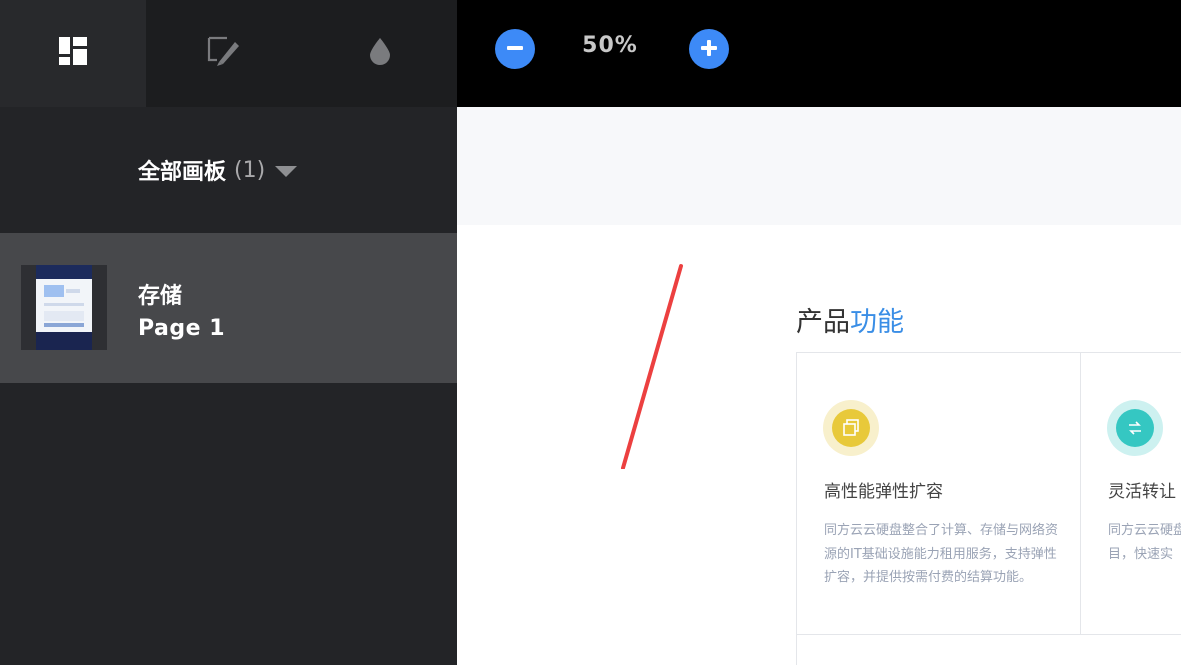 This screenshot has width=1181, height=665. What do you see at coordinates (823, 322) in the screenshot?
I see `section-title-main: 产品` at bounding box center [823, 322].